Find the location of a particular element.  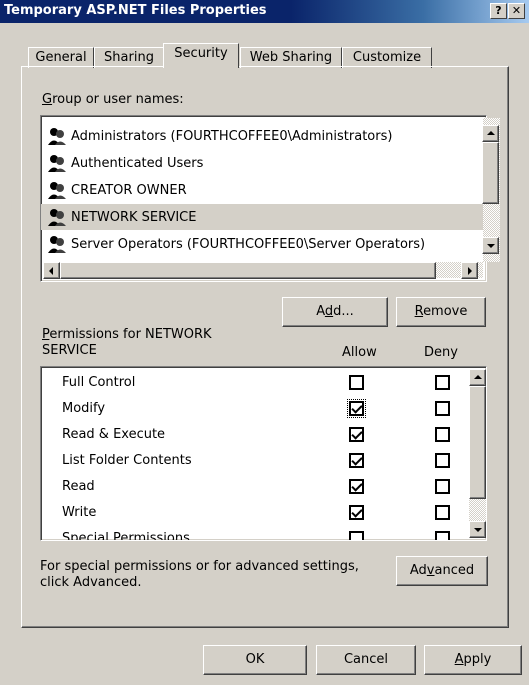

window-title: Temporary ASP.NET Files Properties is located at coordinates (135, 10).